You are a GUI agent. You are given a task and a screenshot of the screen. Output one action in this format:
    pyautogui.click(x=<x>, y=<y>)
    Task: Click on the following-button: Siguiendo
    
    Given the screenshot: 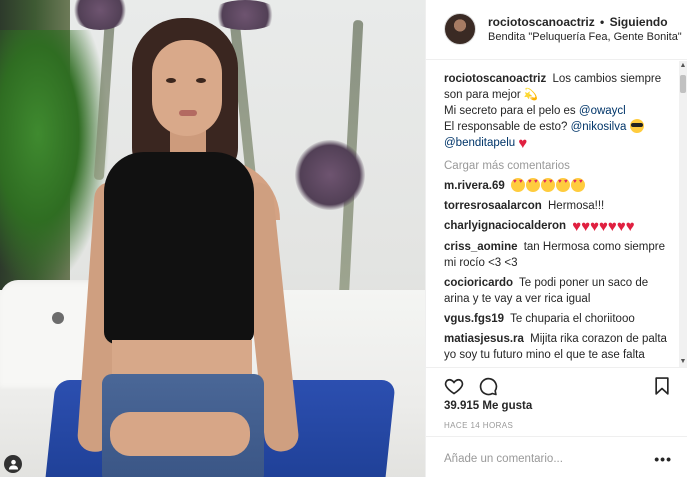 What is the action you would take?
    pyautogui.click(x=639, y=22)
    